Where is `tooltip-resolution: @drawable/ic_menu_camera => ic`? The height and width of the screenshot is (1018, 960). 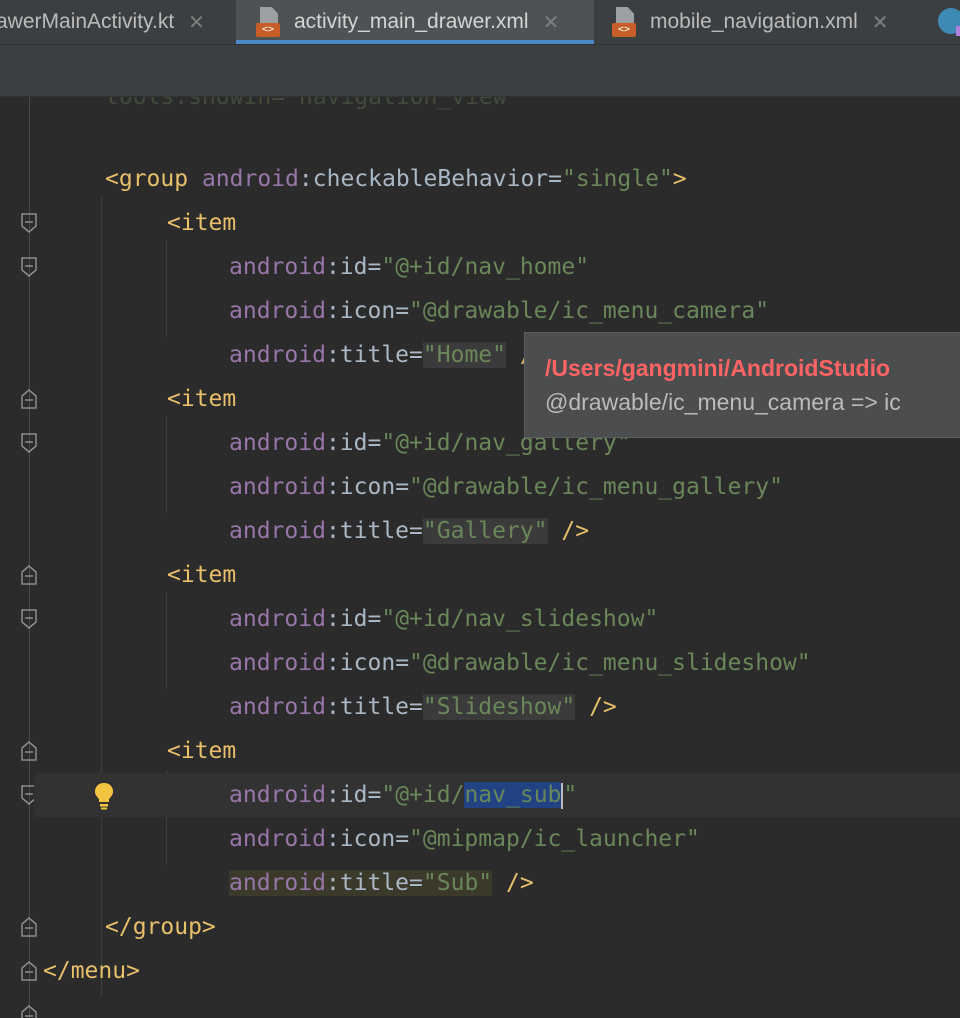
tooltip-resolution: @drawable/ic_menu_camera => ic is located at coordinates (723, 402).